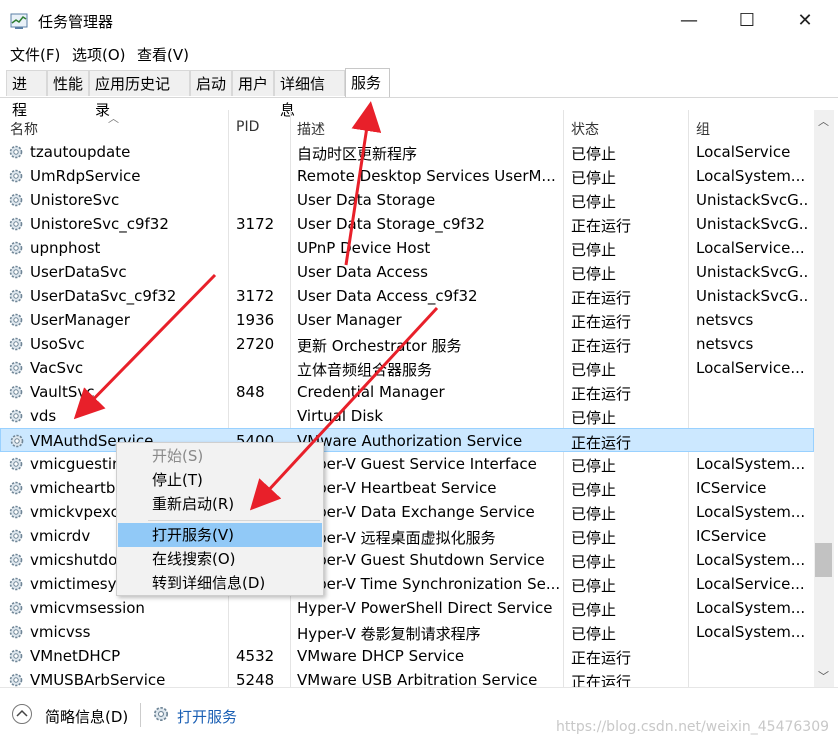 This screenshot has width=838, height=747. I want to click on context-menu-restart: 重新启动(R), so click(220, 504).